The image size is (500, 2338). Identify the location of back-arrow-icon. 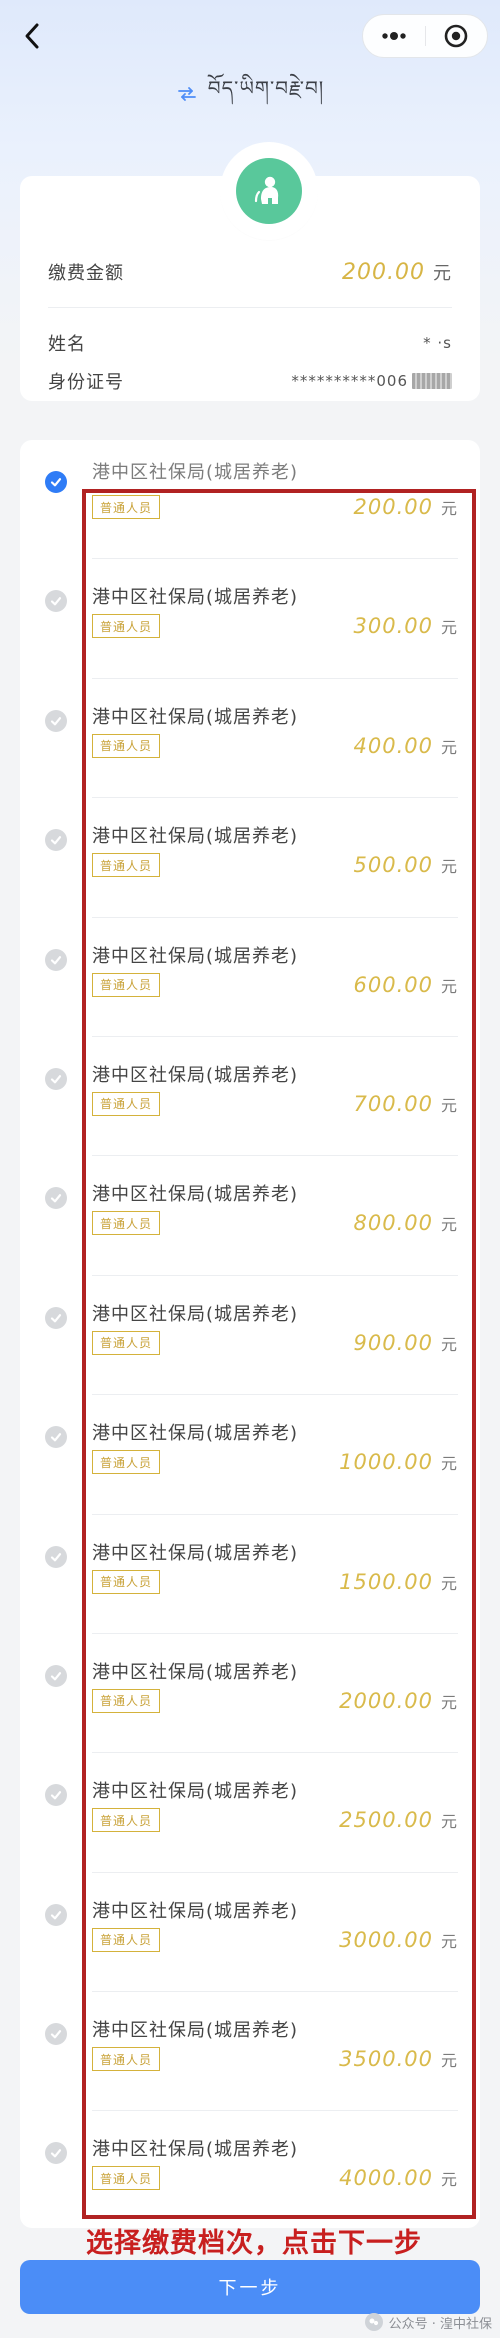
(32, 36).